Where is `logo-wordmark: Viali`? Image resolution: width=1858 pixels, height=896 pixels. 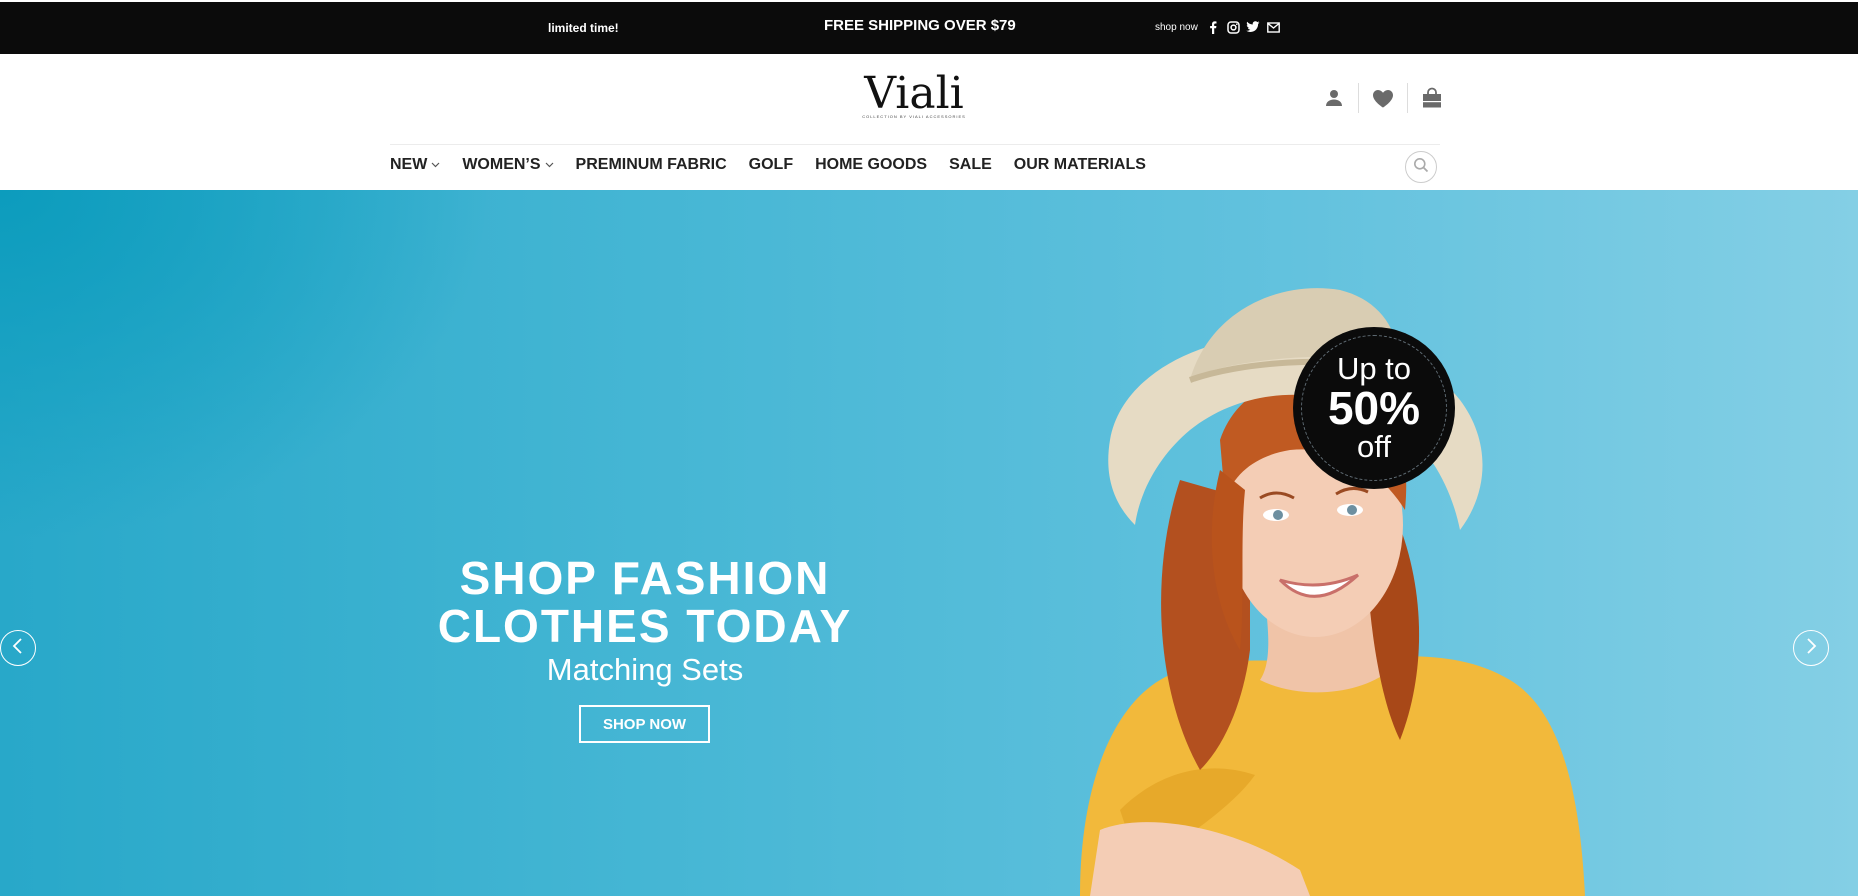 logo-wordmark: Viali is located at coordinates (914, 93).